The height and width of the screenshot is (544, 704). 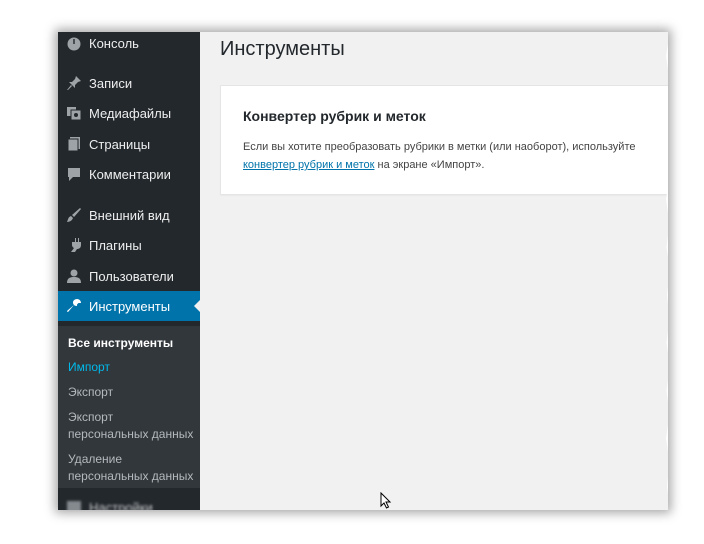 What do you see at coordinates (132, 367) in the screenshot?
I see `submenu-item-import: Импорт` at bounding box center [132, 367].